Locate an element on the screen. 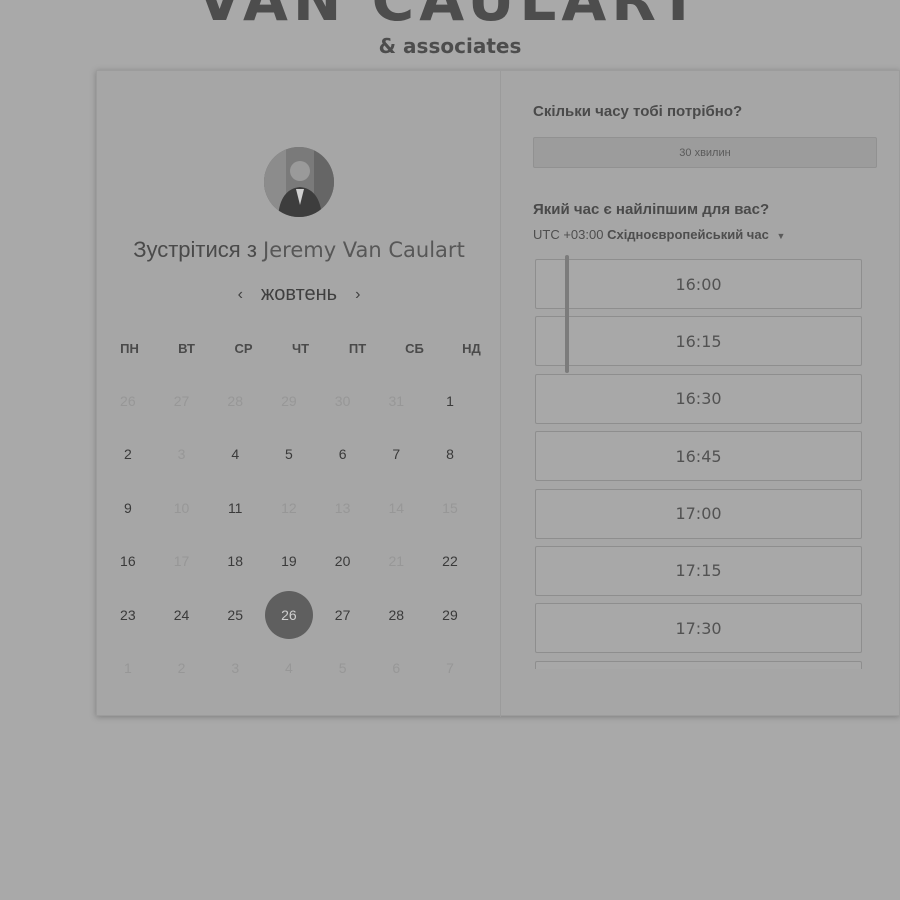  duration-select: 30 хвилин is located at coordinates (705, 152).